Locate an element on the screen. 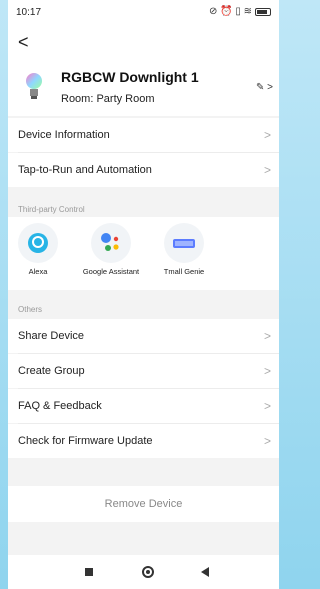 The image size is (320, 589). edit-name-button: ✎ > is located at coordinates (264, 87).